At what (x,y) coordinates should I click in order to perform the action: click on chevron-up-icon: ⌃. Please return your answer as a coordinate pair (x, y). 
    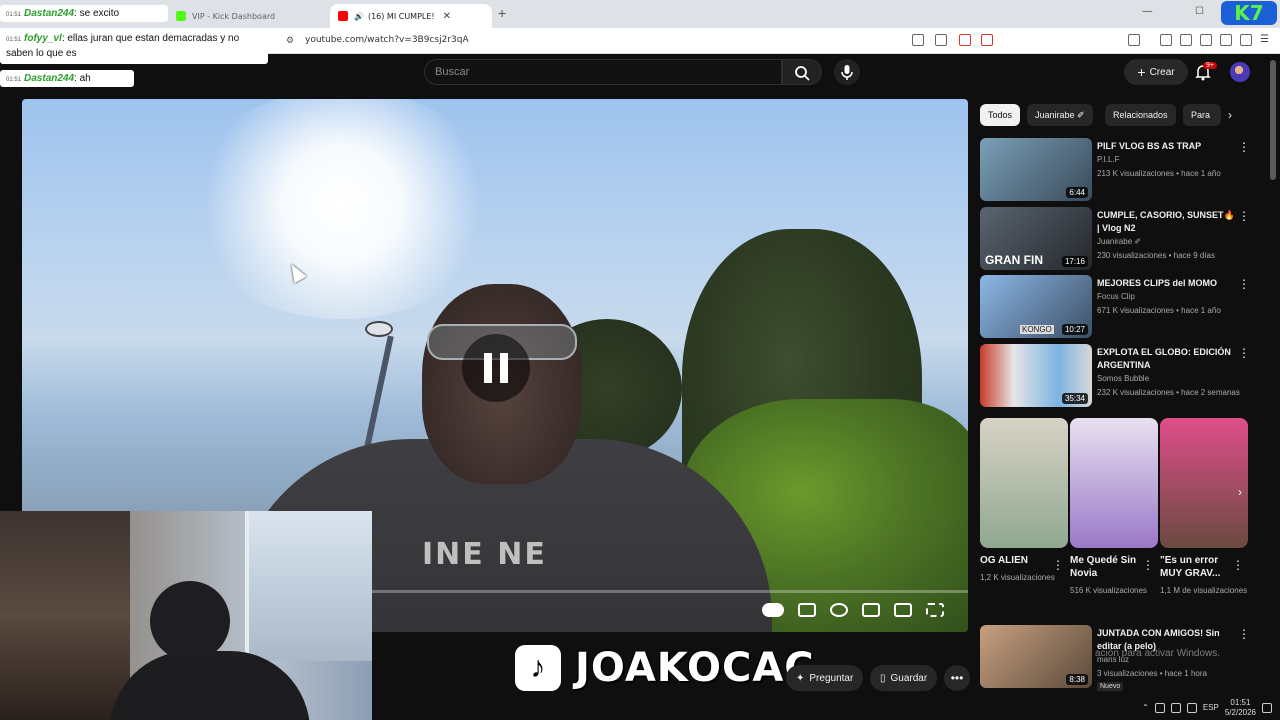
    Looking at the image, I should click on (1145, 707).